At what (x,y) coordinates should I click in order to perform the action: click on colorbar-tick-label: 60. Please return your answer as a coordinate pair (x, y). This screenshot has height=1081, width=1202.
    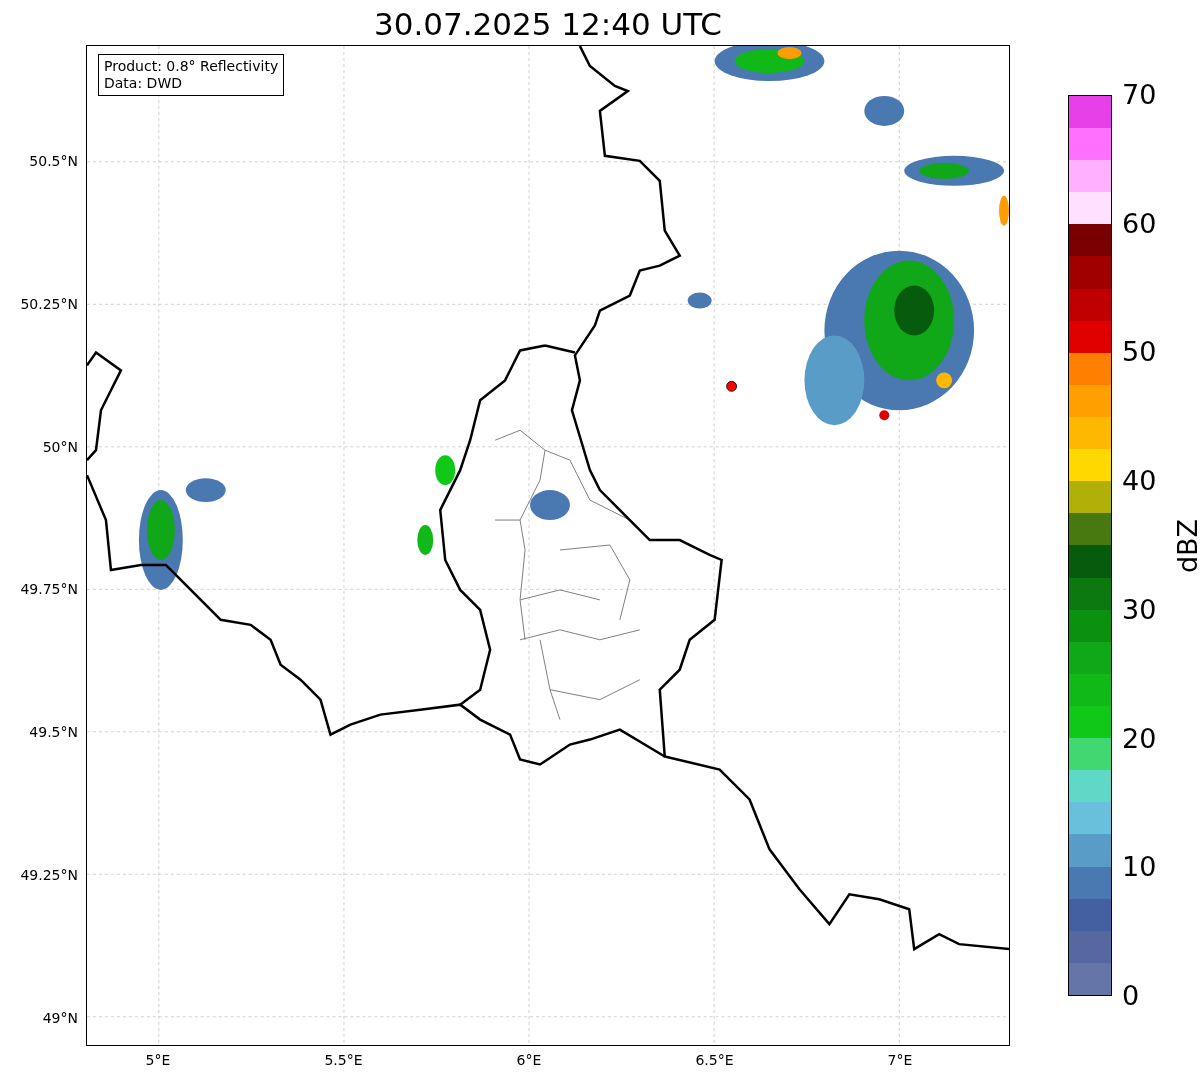
    Looking at the image, I should click on (1139, 223).